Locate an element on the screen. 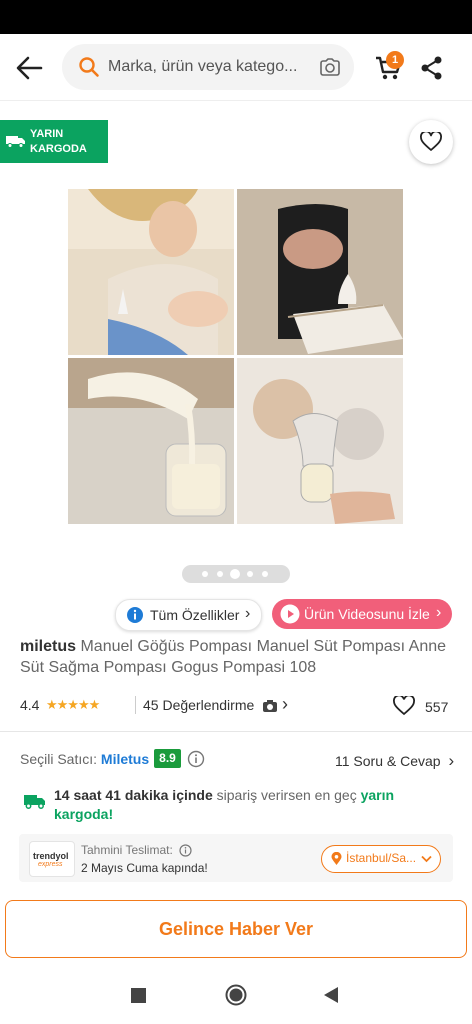 The image size is (472, 1024). chevron-down-icon is located at coordinates (426, 859).